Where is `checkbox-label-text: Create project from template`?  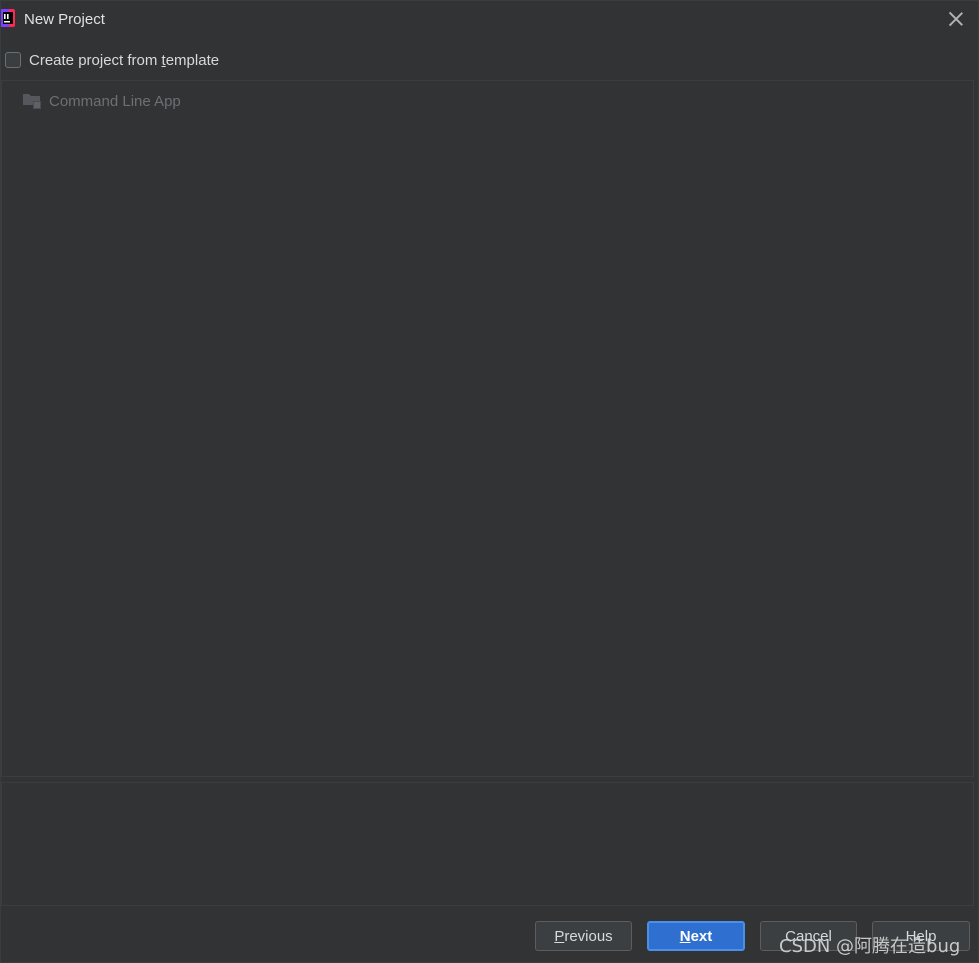 checkbox-label-text: Create project from template is located at coordinates (124, 60).